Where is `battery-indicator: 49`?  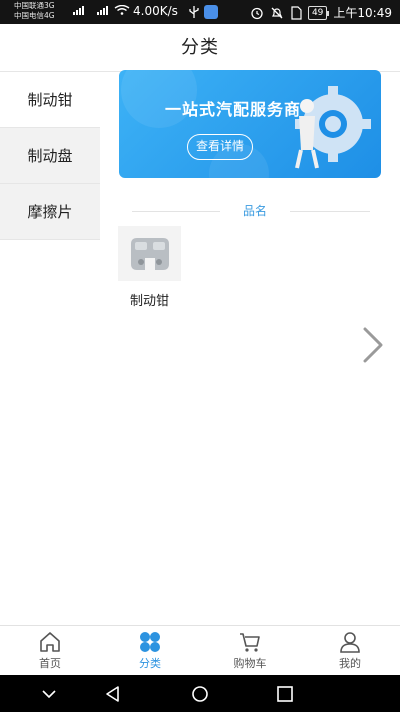
battery-indicator: 49 is located at coordinates (318, 12).